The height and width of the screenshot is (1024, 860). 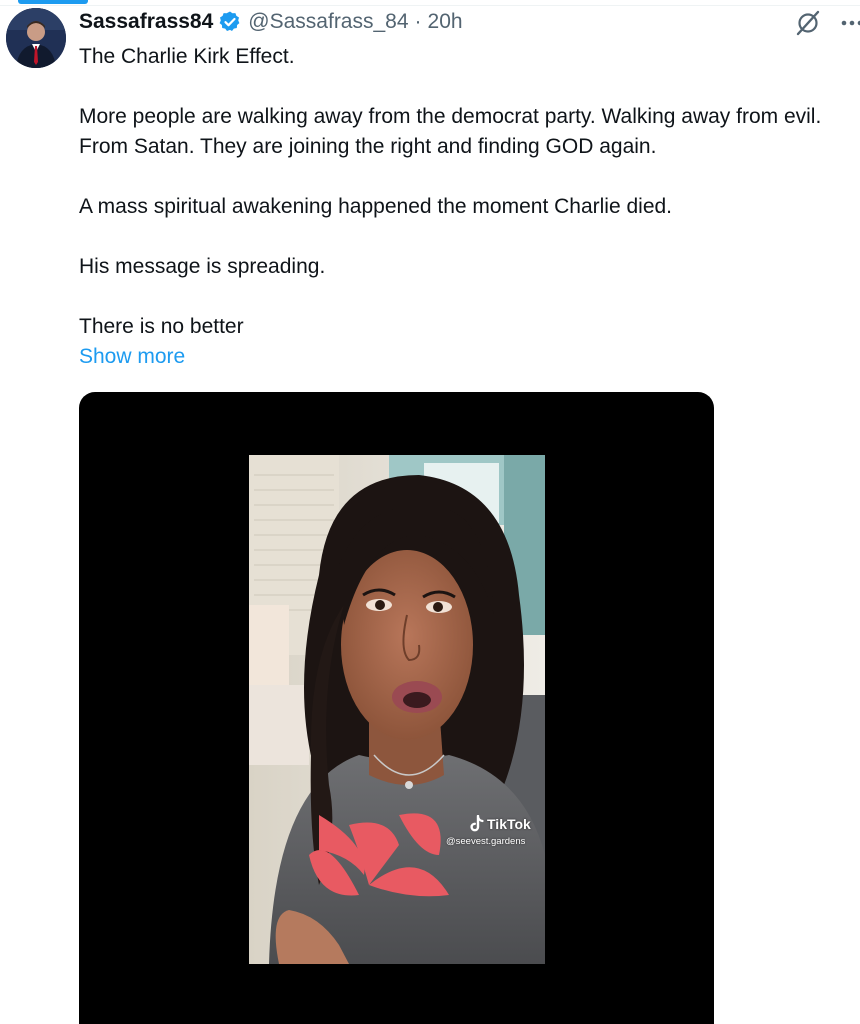 I want to click on timestamp: 20h, so click(x=445, y=22).